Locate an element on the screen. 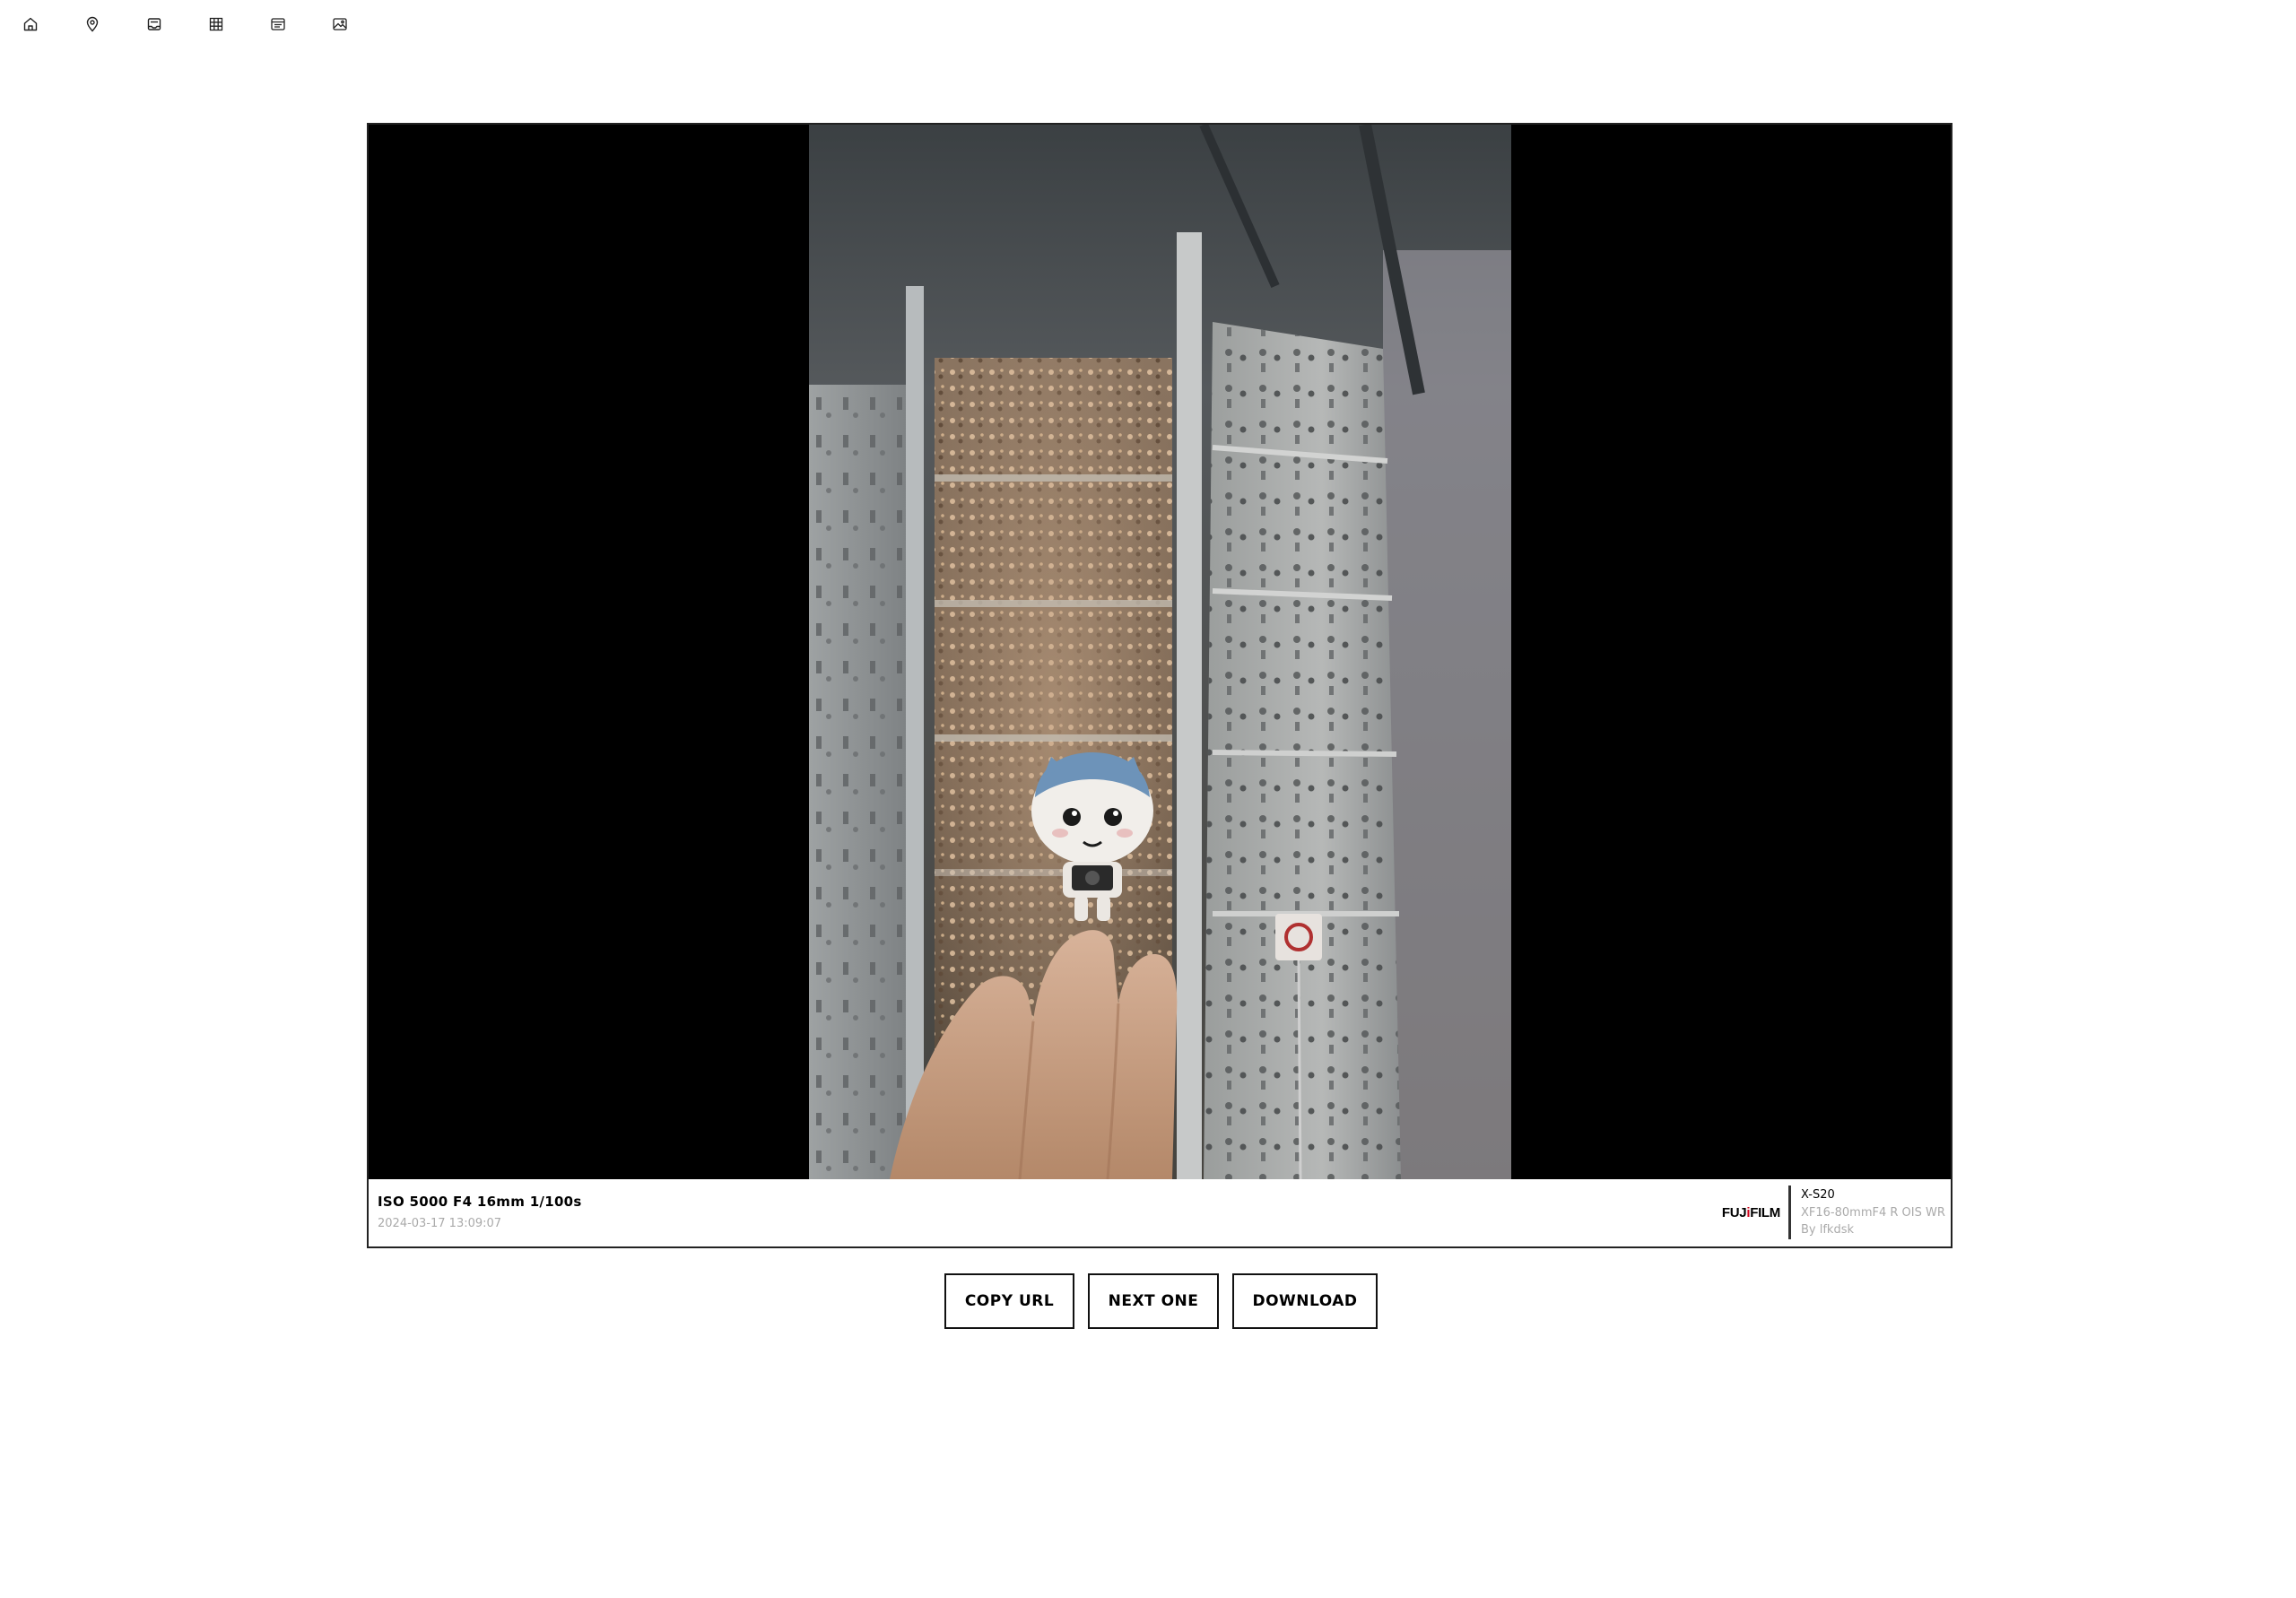 The height and width of the screenshot is (1598, 2296). info-divider is located at coordinates (1789, 1212).